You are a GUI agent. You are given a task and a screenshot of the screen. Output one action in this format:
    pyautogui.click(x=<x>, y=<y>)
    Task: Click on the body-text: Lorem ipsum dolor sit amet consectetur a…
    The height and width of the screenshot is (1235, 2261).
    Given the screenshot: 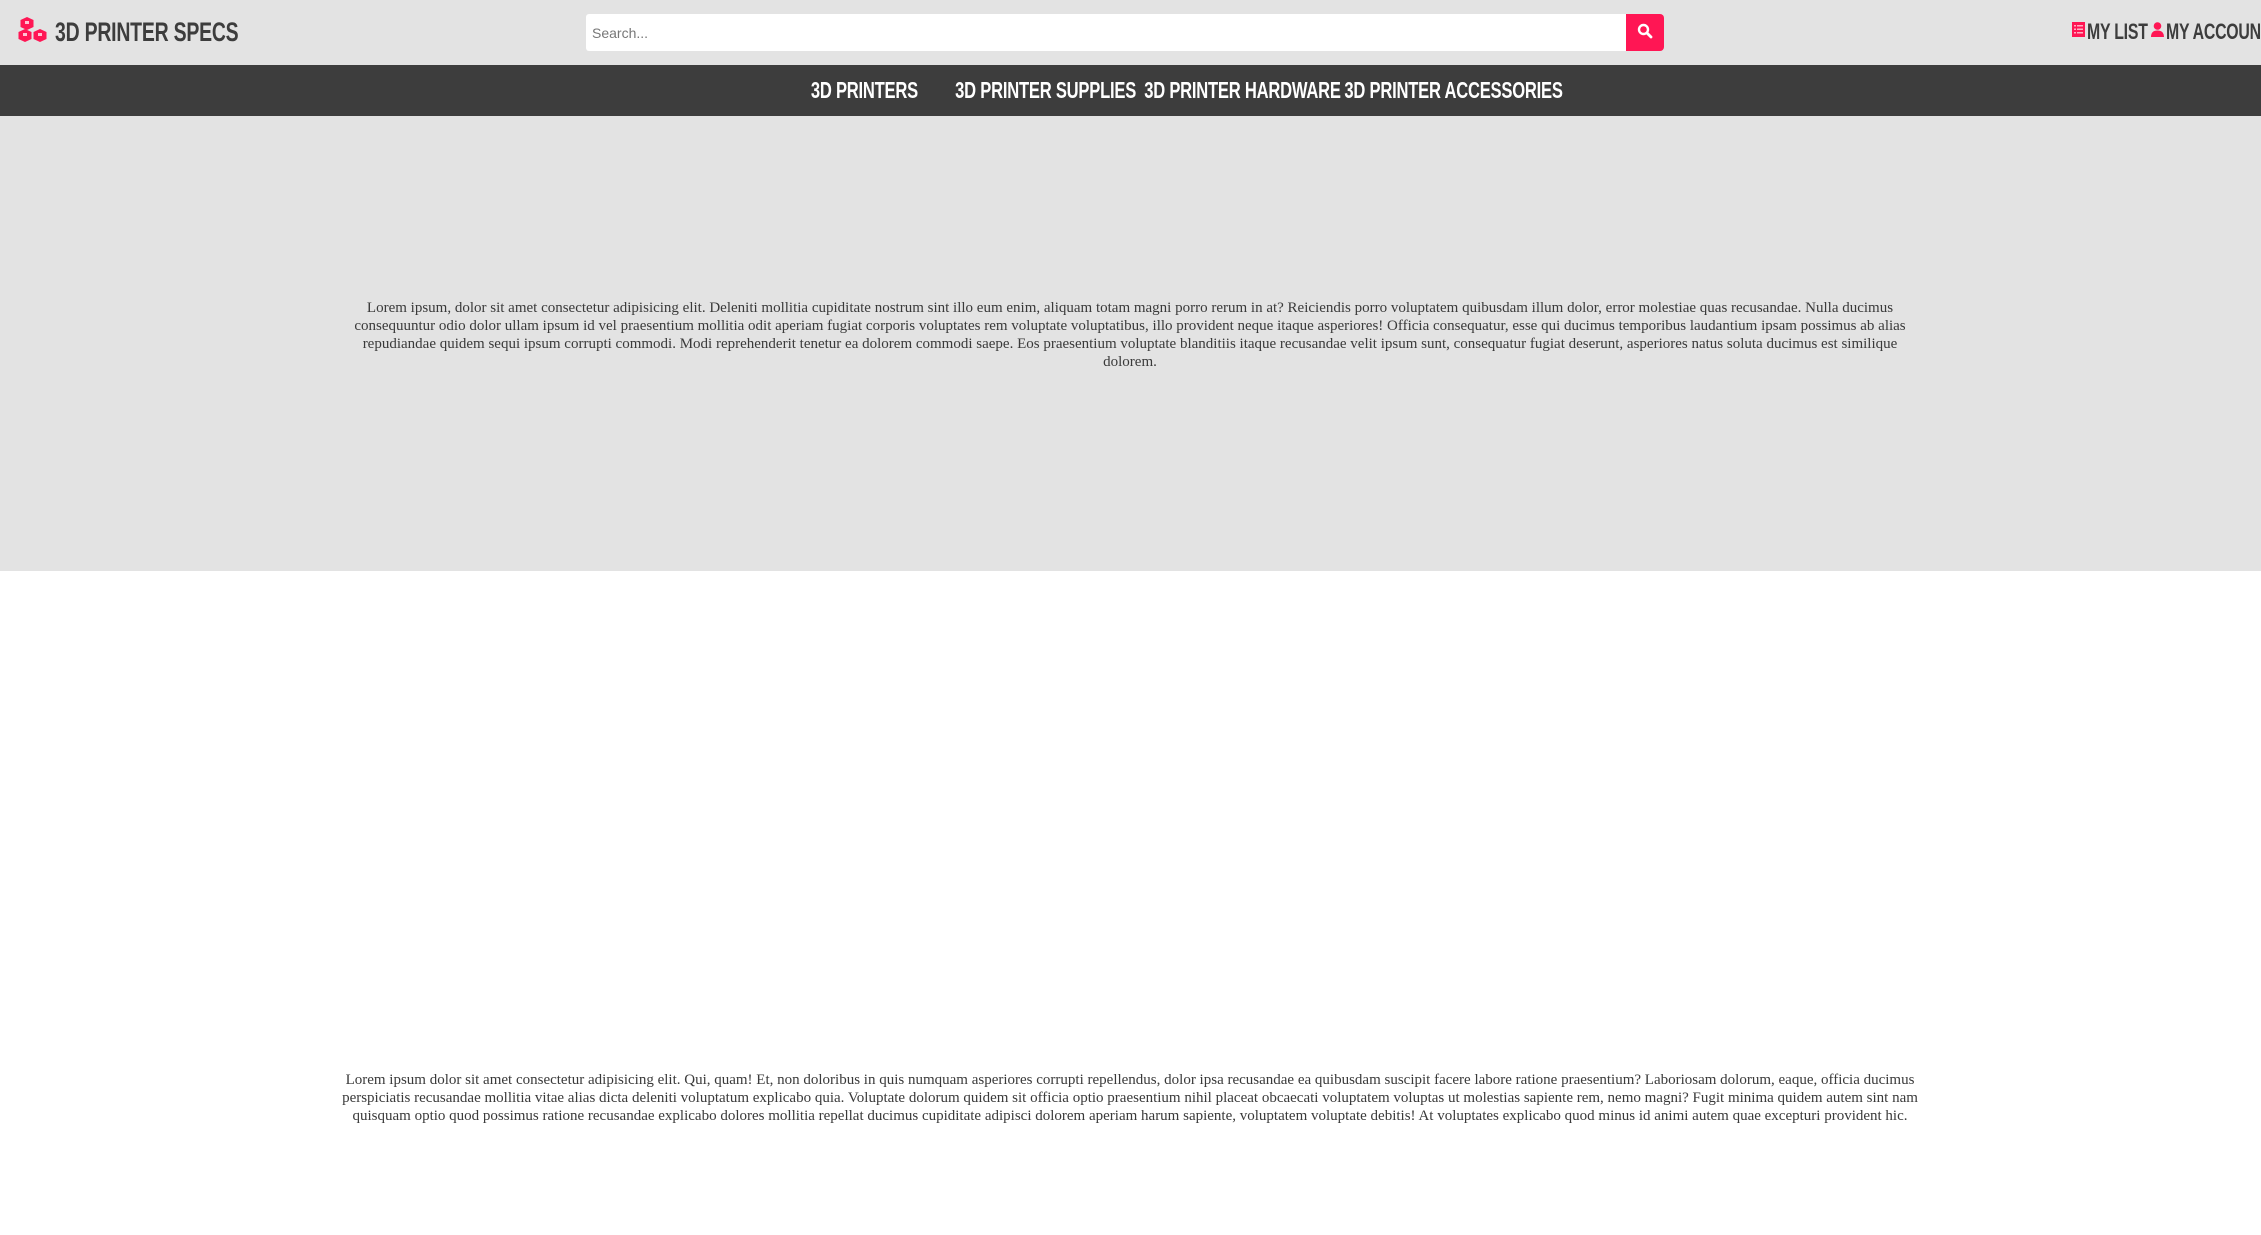 What is the action you would take?
    pyautogui.click(x=1130, y=1098)
    